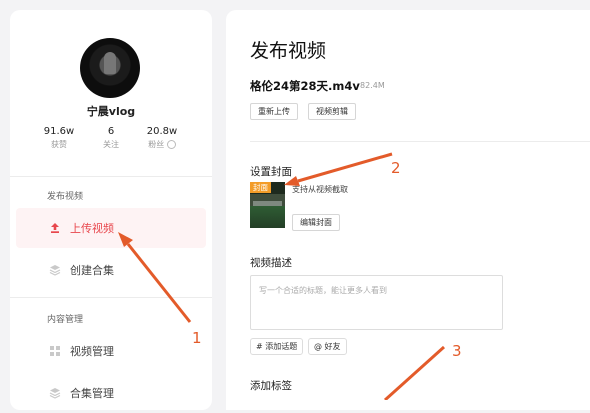 This screenshot has height=413, width=590. I want to click on annotation-number-1: 1, so click(197, 338).